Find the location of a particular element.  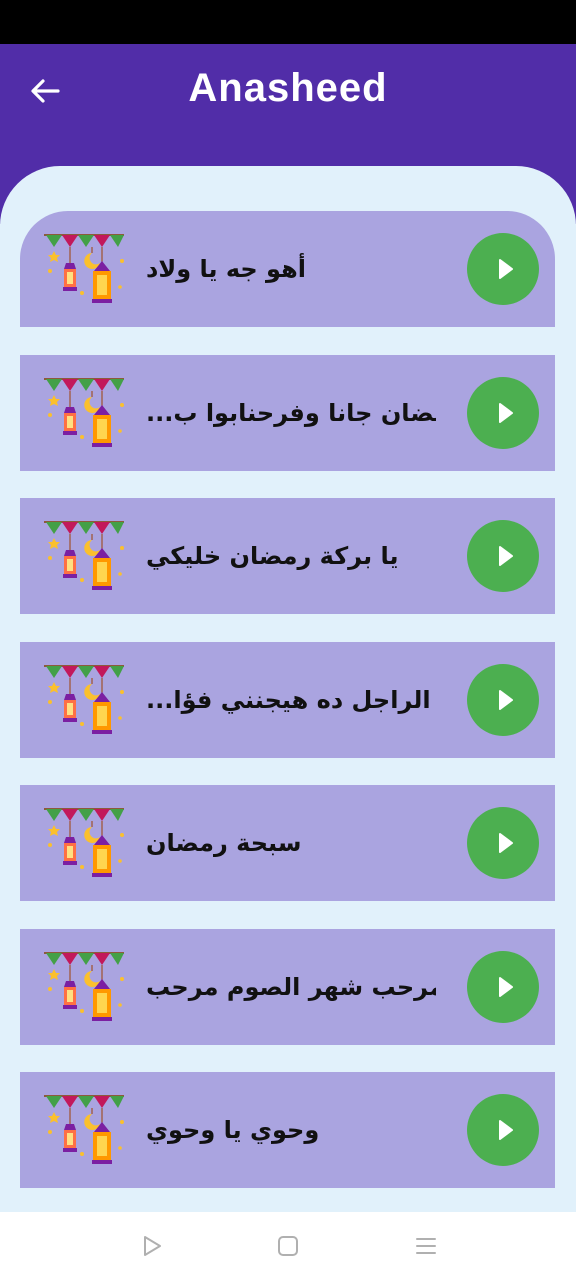

page-title: Anasheed is located at coordinates (288, 88).